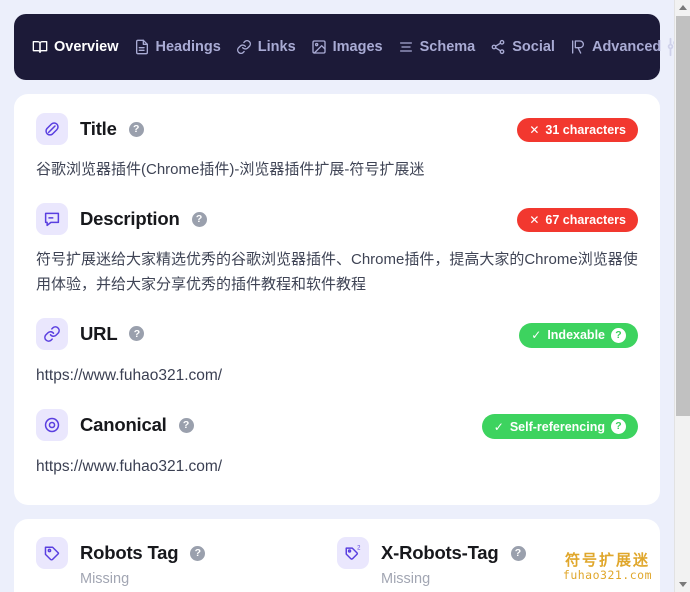  What do you see at coordinates (557, 426) in the screenshot?
I see `status-badge-label: Self-referencing` at bounding box center [557, 426].